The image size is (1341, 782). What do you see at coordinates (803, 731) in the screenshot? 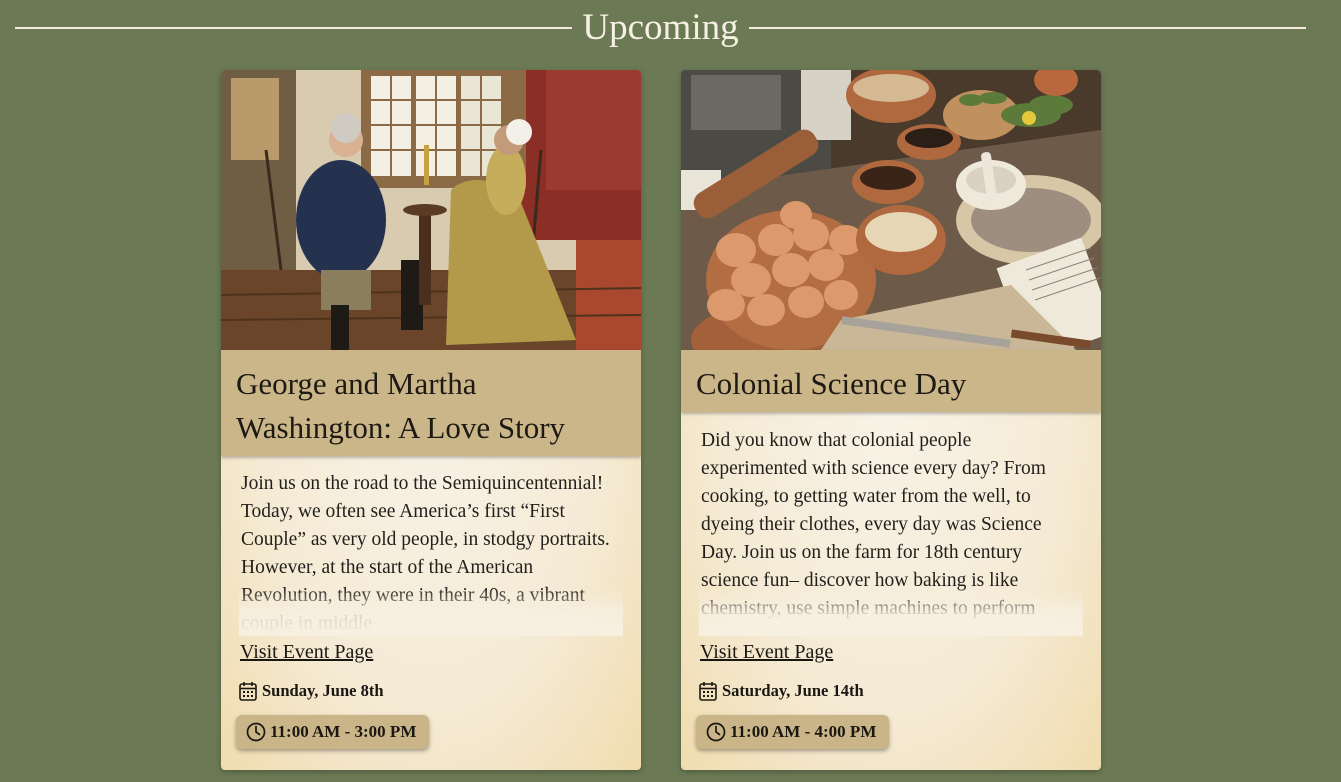
I see `event-time-label: 11:00 AM - 4:00 PM` at bounding box center [803, 731].